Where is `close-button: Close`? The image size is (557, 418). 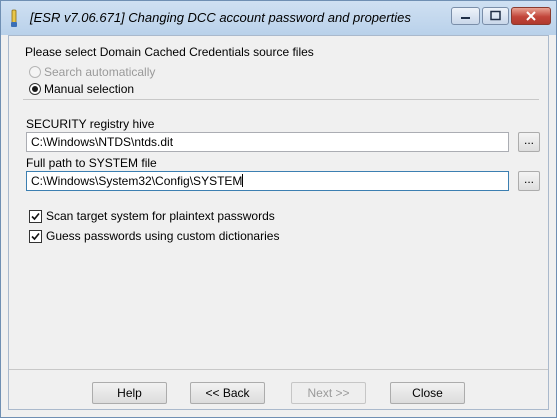
close-button: Close is located at coordinates (427, 393).